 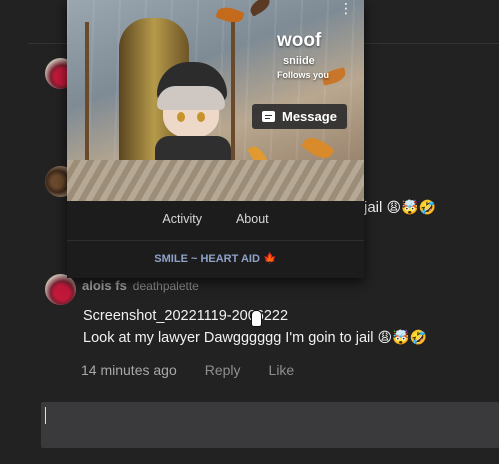 What do you see at coordinates (299, 41) in the screenshot?
I see `profile-name: woof` at bounding box center [299, 41].